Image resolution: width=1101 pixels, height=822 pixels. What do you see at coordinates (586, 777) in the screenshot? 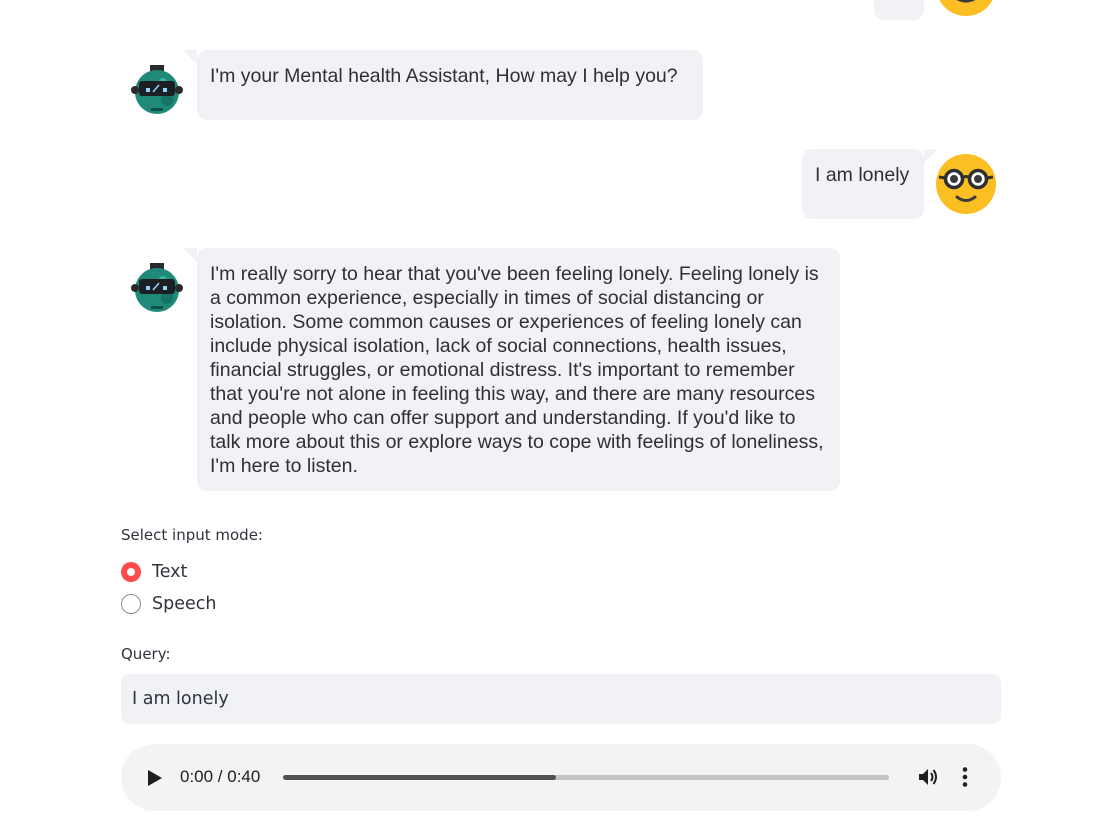
I see `audio-progress-slider` at bounding box center [586, 777].